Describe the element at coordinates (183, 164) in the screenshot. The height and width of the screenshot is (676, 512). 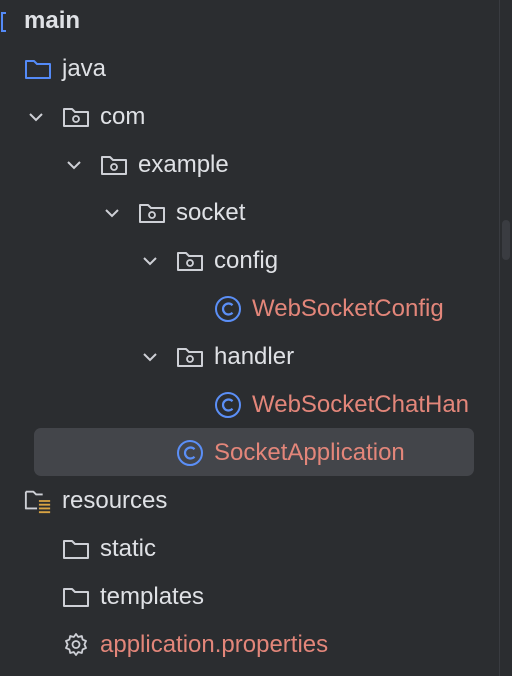
I see `tree-item-label: example` at that location.